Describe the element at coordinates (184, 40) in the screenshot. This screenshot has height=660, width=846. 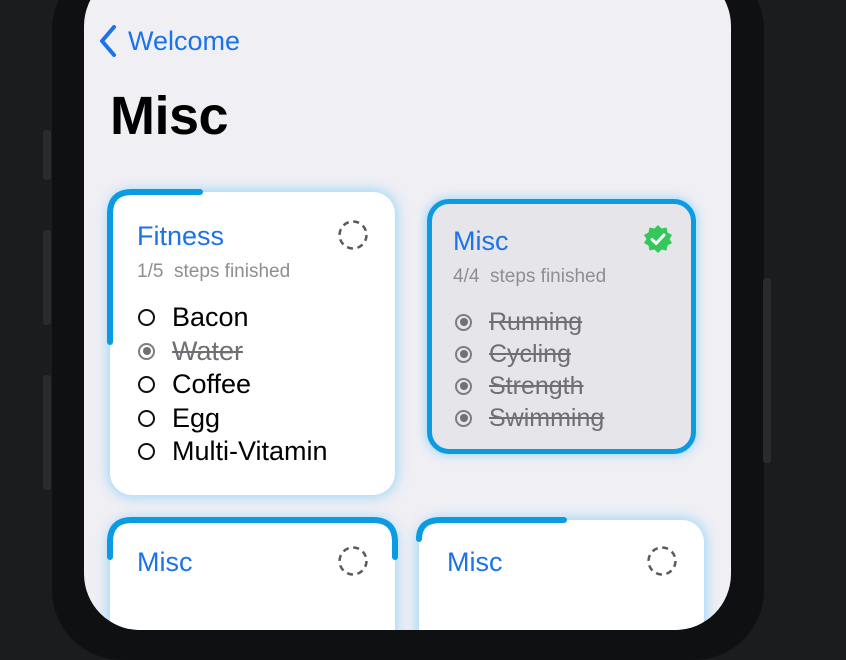
I see `back-button-label: Welcome` at that location.